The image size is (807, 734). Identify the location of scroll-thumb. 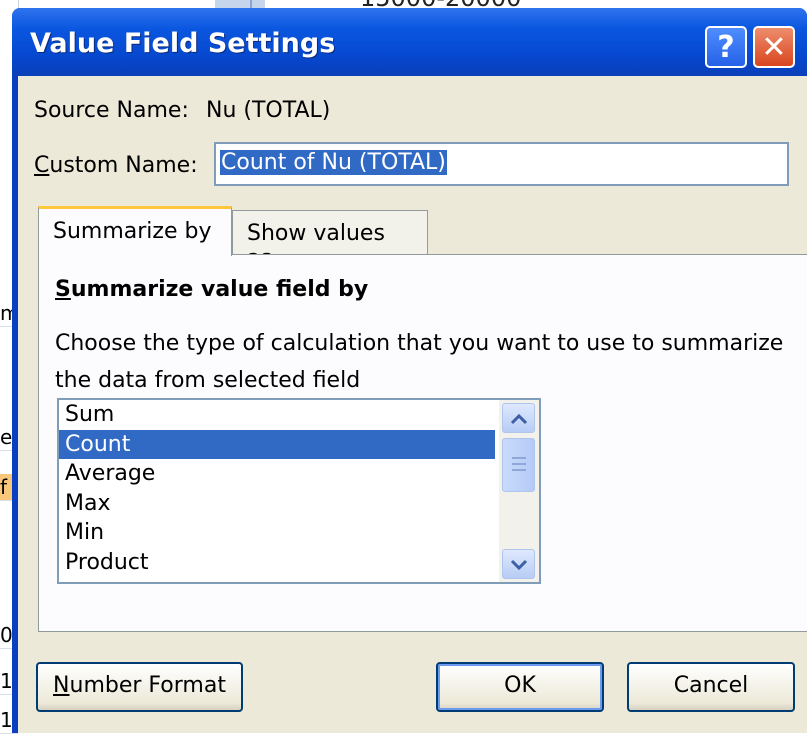
(518, 465).